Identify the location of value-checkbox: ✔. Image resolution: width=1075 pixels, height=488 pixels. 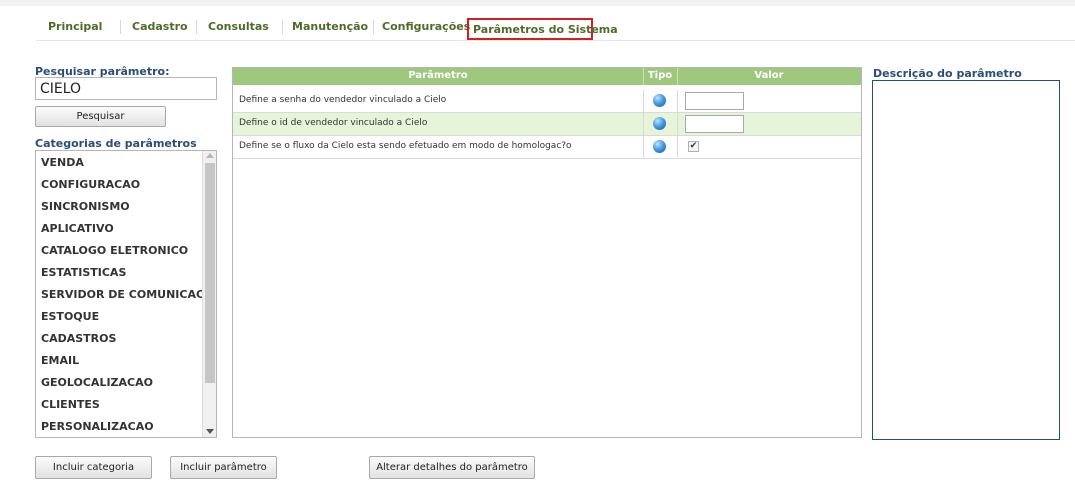
(693, 146).